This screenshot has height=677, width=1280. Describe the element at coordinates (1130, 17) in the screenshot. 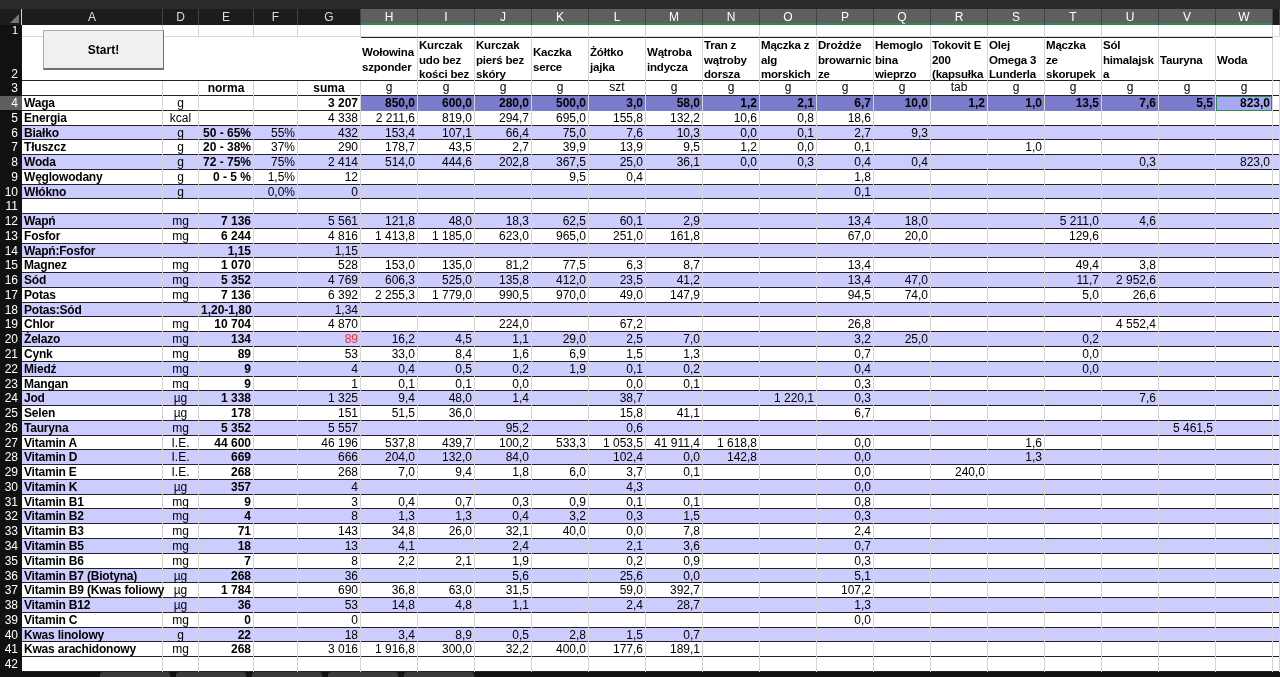

I see `column-header: U` at that location.